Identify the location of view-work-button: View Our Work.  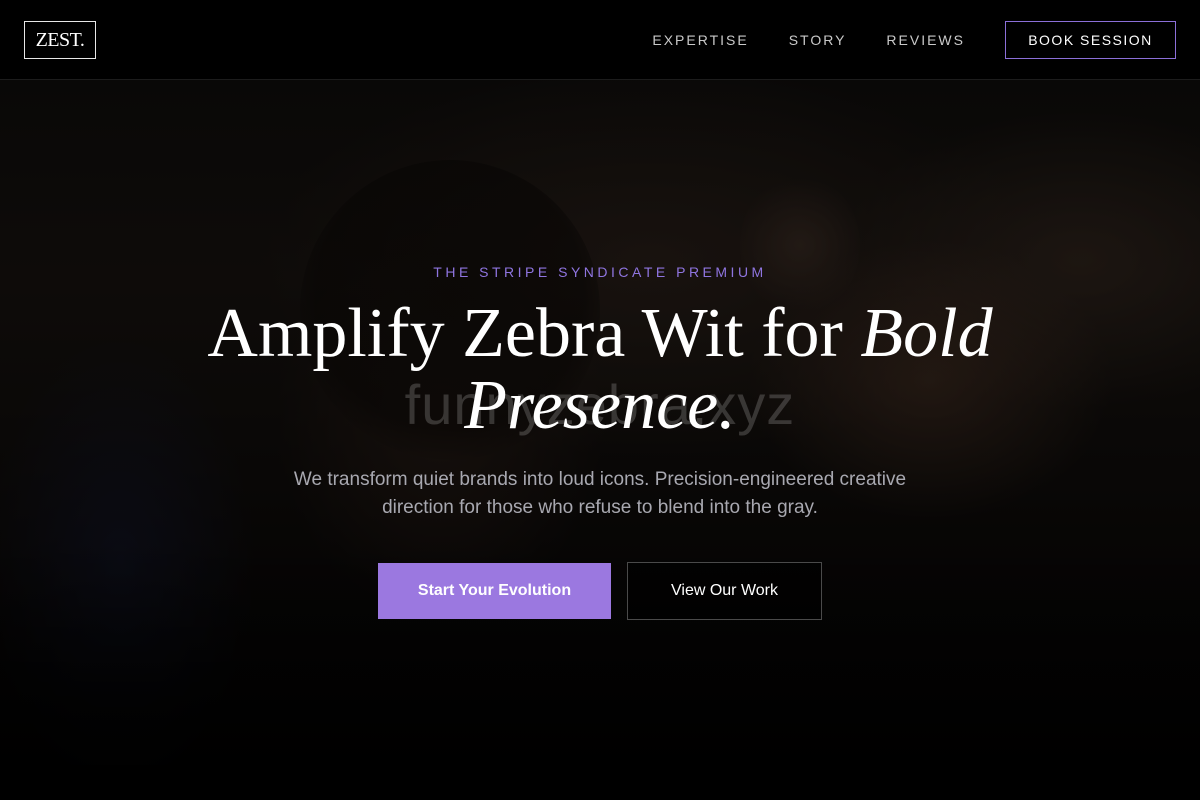
(724, 591).